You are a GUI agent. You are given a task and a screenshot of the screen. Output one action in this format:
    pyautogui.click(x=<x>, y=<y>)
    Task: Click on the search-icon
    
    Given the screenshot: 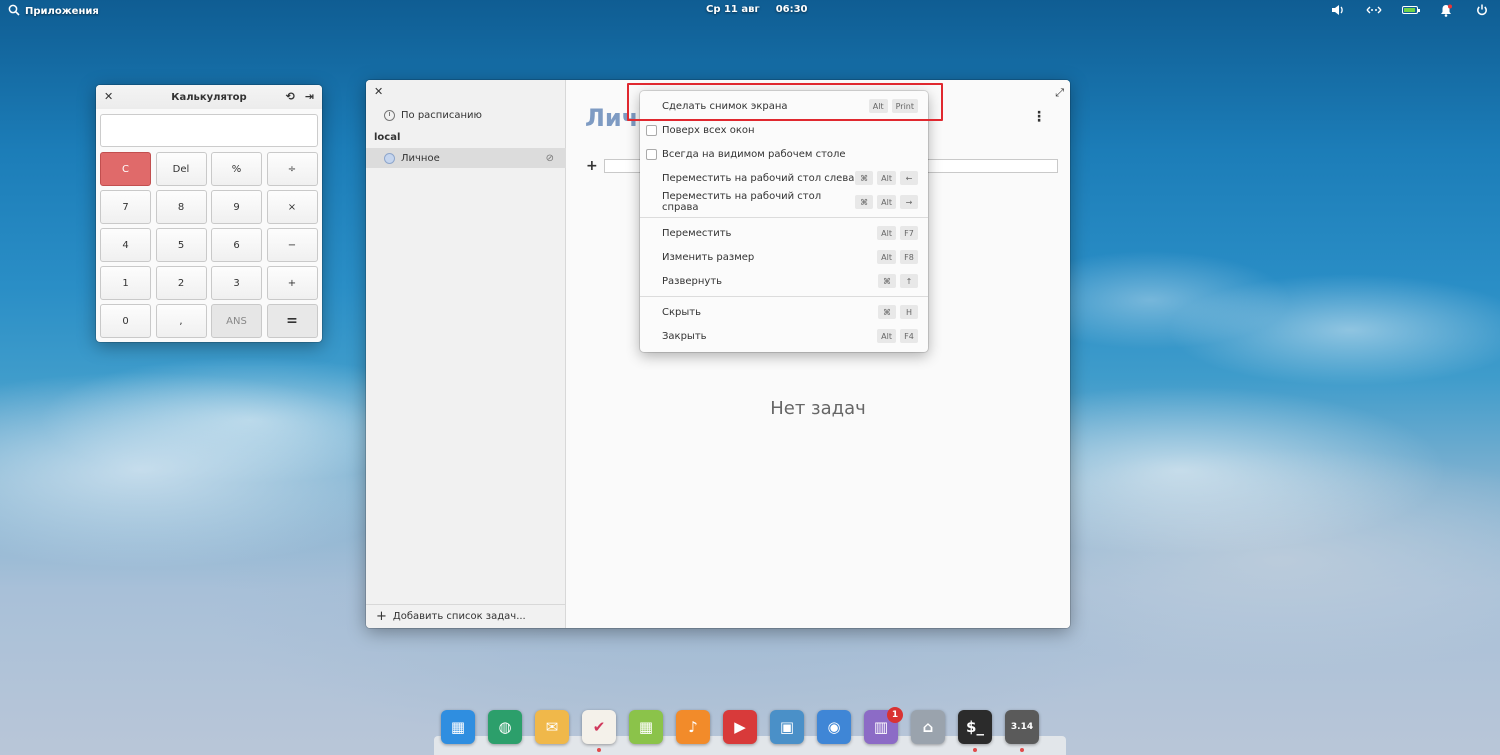 What is the action you would take?
    pyautogui.click(x=14, y=11)
    